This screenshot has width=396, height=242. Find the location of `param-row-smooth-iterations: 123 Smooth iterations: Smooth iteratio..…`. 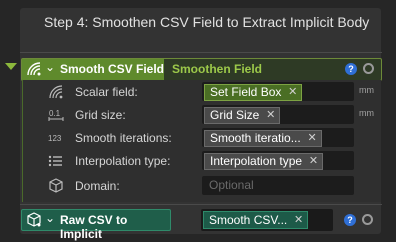

param-row-smooth-iterations: 123 Smooth iterations: Smooth iteratio..… is located at coordinates (202, 138).